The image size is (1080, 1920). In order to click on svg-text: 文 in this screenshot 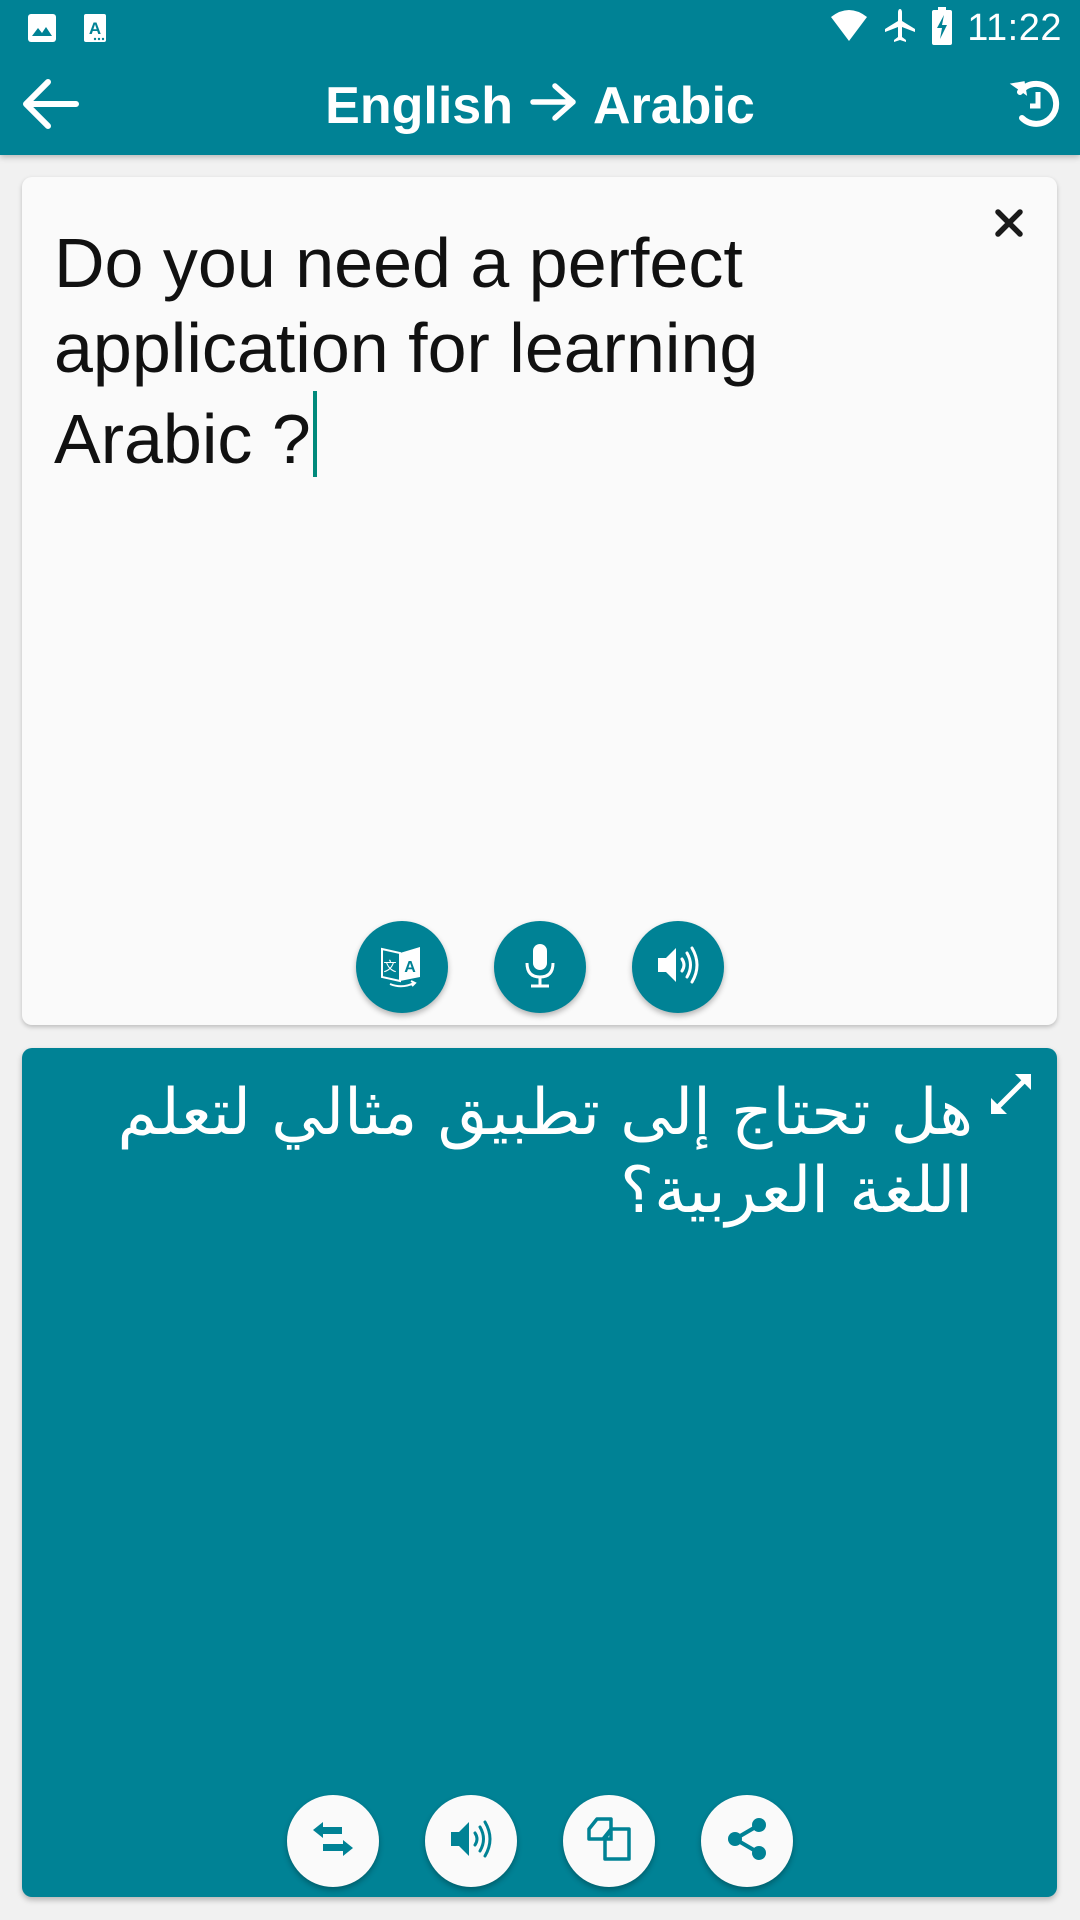, I will do `click(389, 967)`.